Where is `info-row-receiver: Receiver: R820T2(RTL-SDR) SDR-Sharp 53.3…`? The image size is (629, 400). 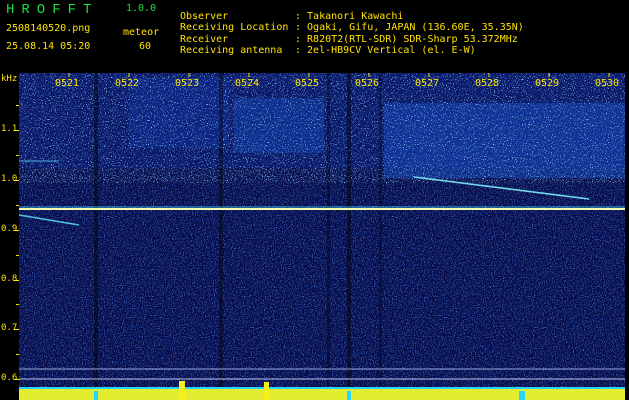
info-row-receiver: Receiver: R820T2(RTL-SDR) SDR-Sharp 53.3… is located at coordinates (349, 39).